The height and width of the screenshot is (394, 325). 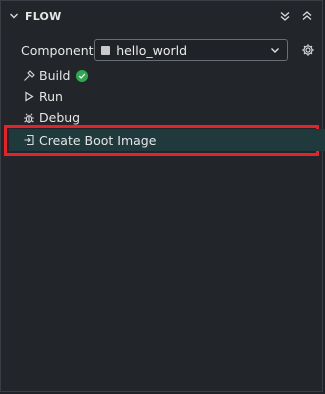 What do you see at coordinates (106, 50) in the screenshot?
I see `component-chip-icon` at bounding box center [106, 50].